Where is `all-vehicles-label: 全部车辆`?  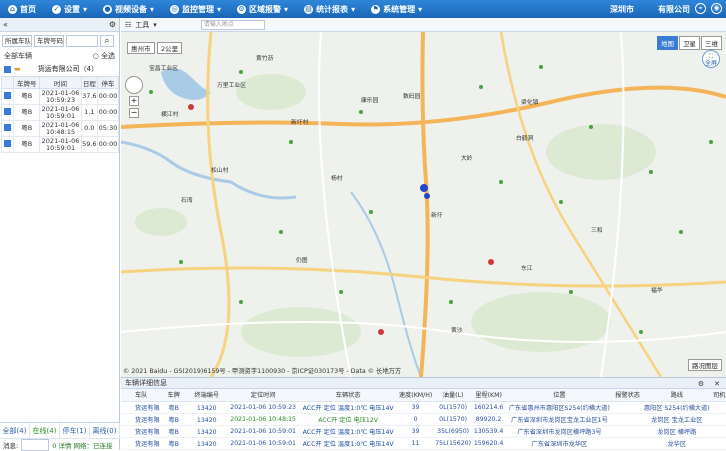 all-vehicles-label: 全部车辆 is located at coordinates (18, 56).